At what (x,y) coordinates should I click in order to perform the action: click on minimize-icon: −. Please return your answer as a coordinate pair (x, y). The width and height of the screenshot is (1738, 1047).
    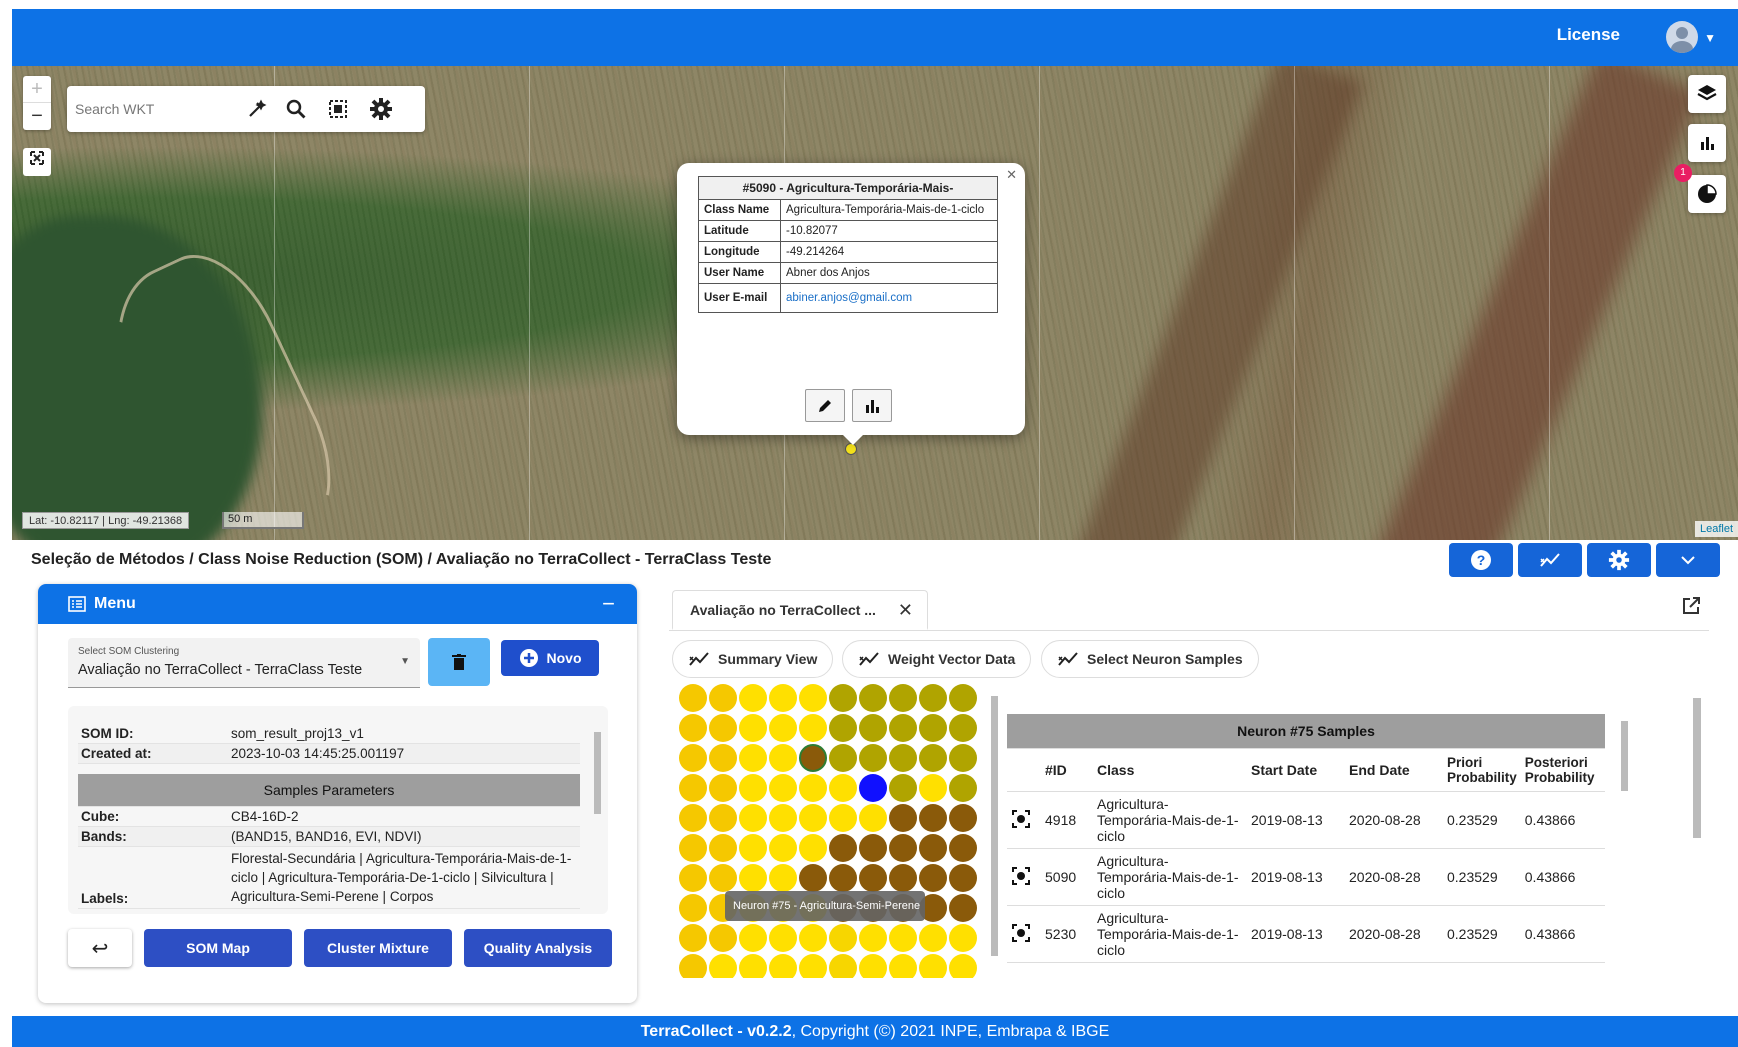
    Looking at the image, I should click on (608, 604).